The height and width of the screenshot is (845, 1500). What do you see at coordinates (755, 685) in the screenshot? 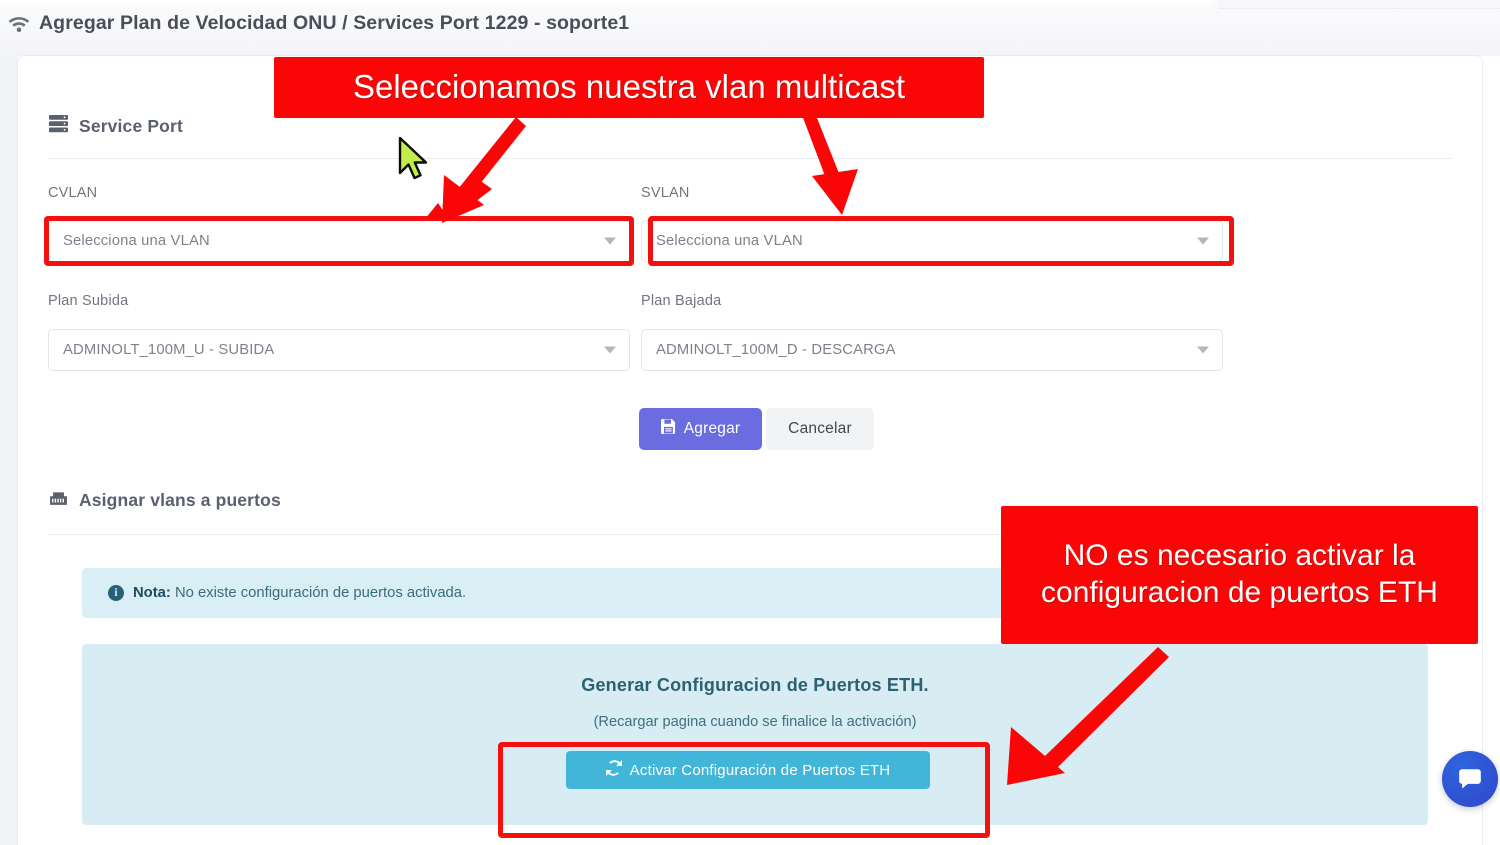
I see `generate-ports-title: Generar Configuracion de Puertos ETH.` at bounding box center [755, 685].